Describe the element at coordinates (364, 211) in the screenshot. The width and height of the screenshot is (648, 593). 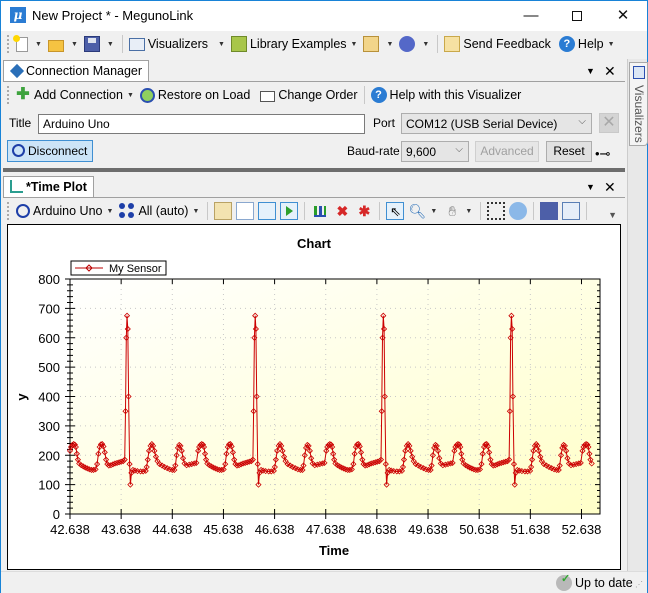
I see `clear-all-button: ✱` at that location.